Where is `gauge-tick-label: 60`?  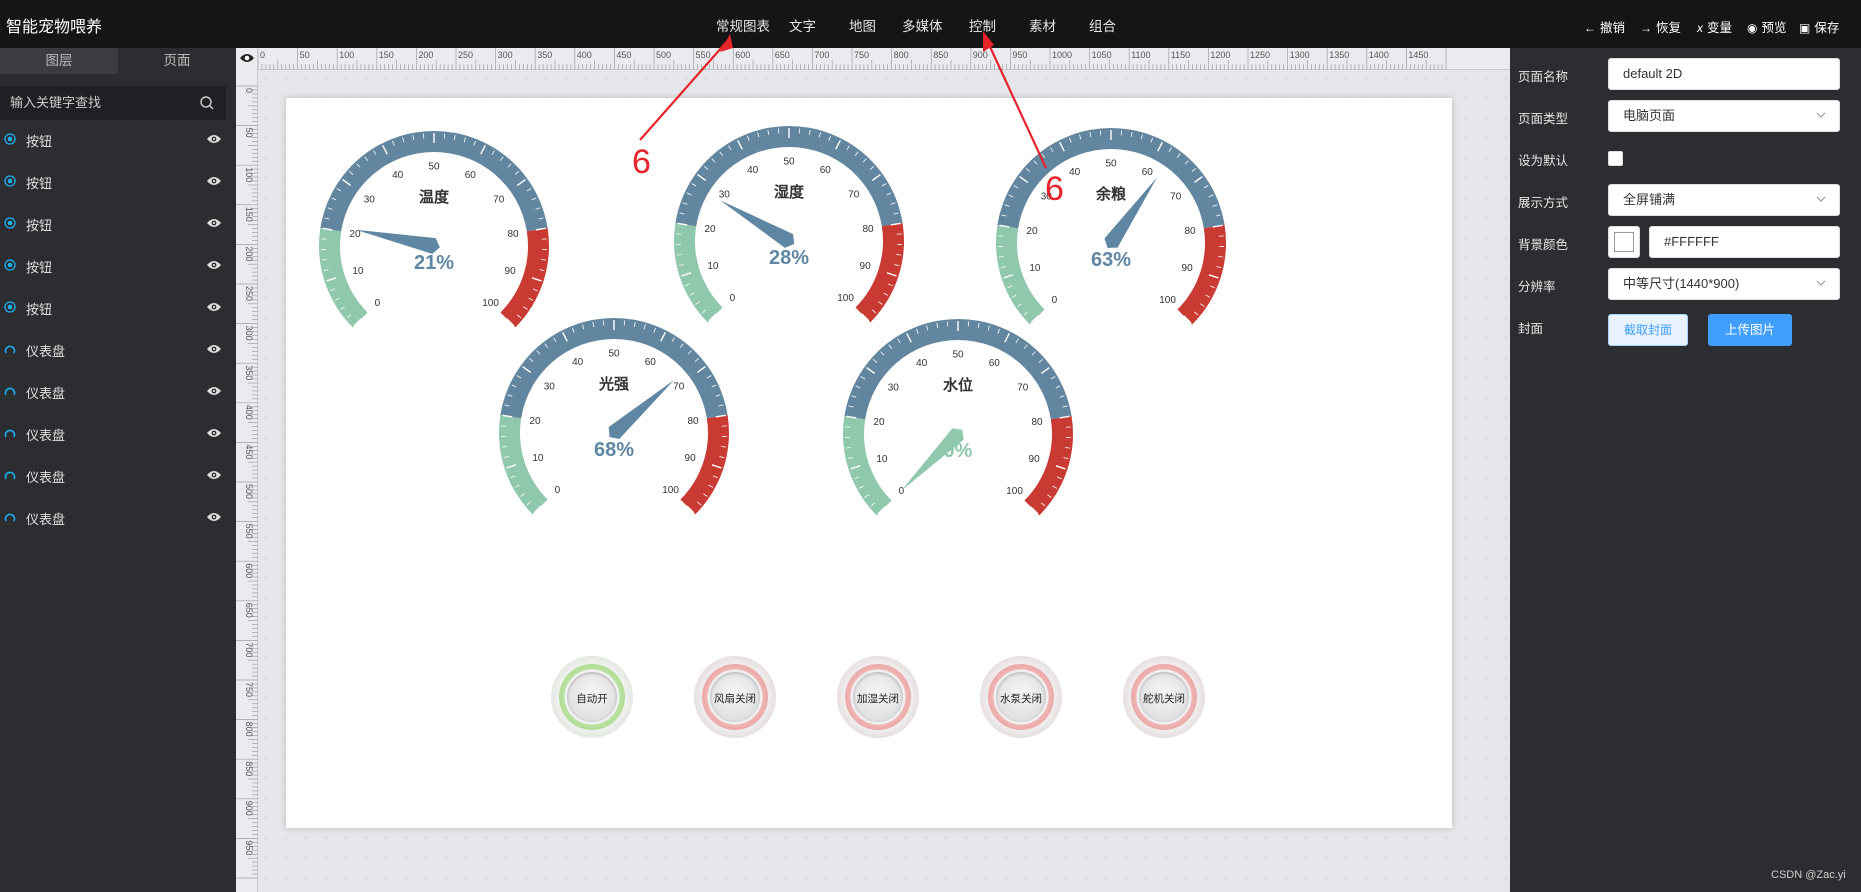 gauge-tick-label: 60 is located at coordinates (651, 362).